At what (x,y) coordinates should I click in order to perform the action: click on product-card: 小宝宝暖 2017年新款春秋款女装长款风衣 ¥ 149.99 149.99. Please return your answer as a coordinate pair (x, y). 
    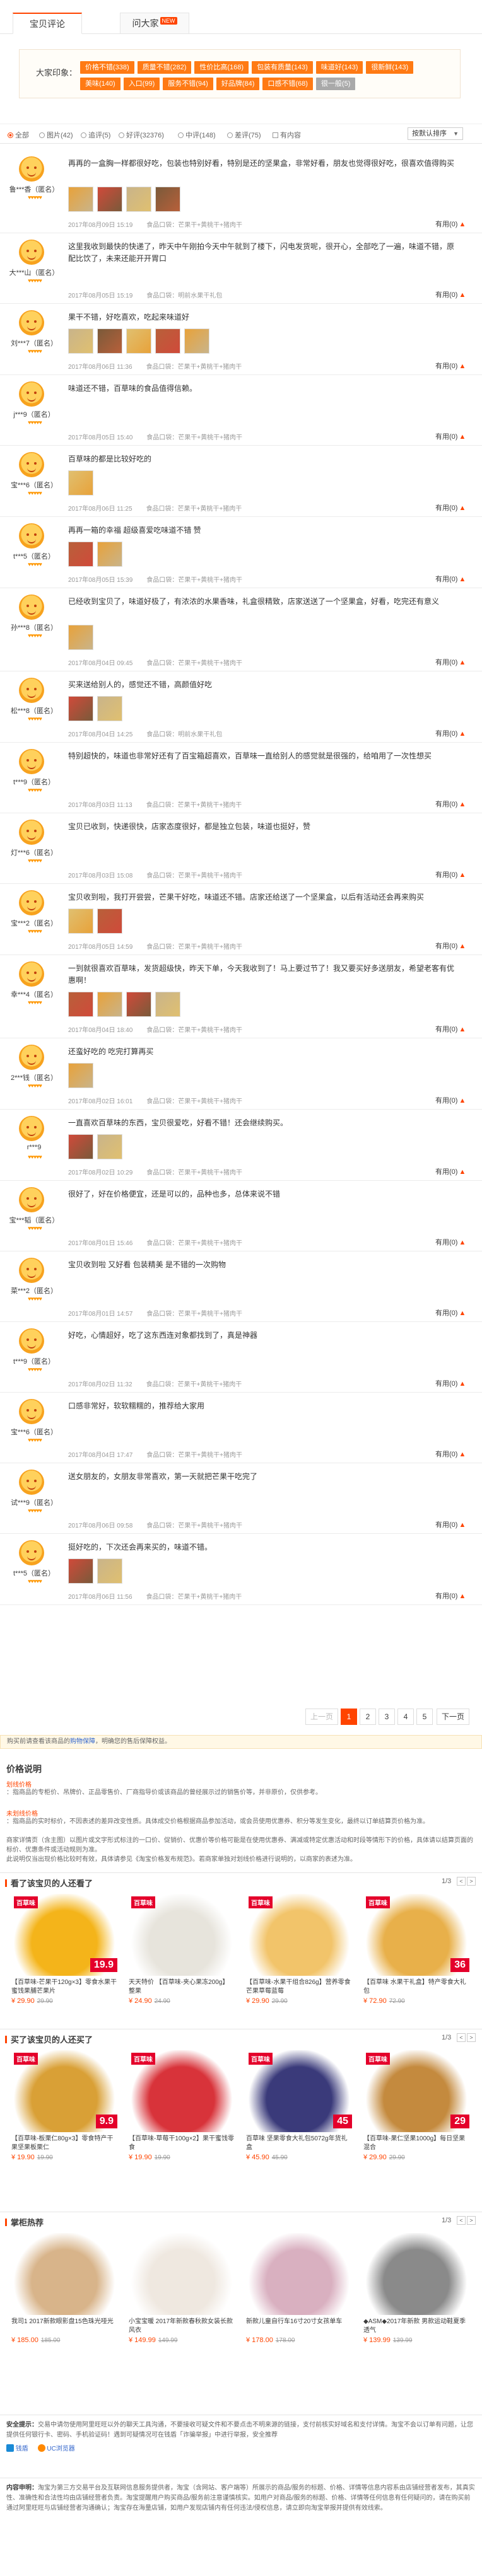
    Looking at the image, I should click on (182, 2288).